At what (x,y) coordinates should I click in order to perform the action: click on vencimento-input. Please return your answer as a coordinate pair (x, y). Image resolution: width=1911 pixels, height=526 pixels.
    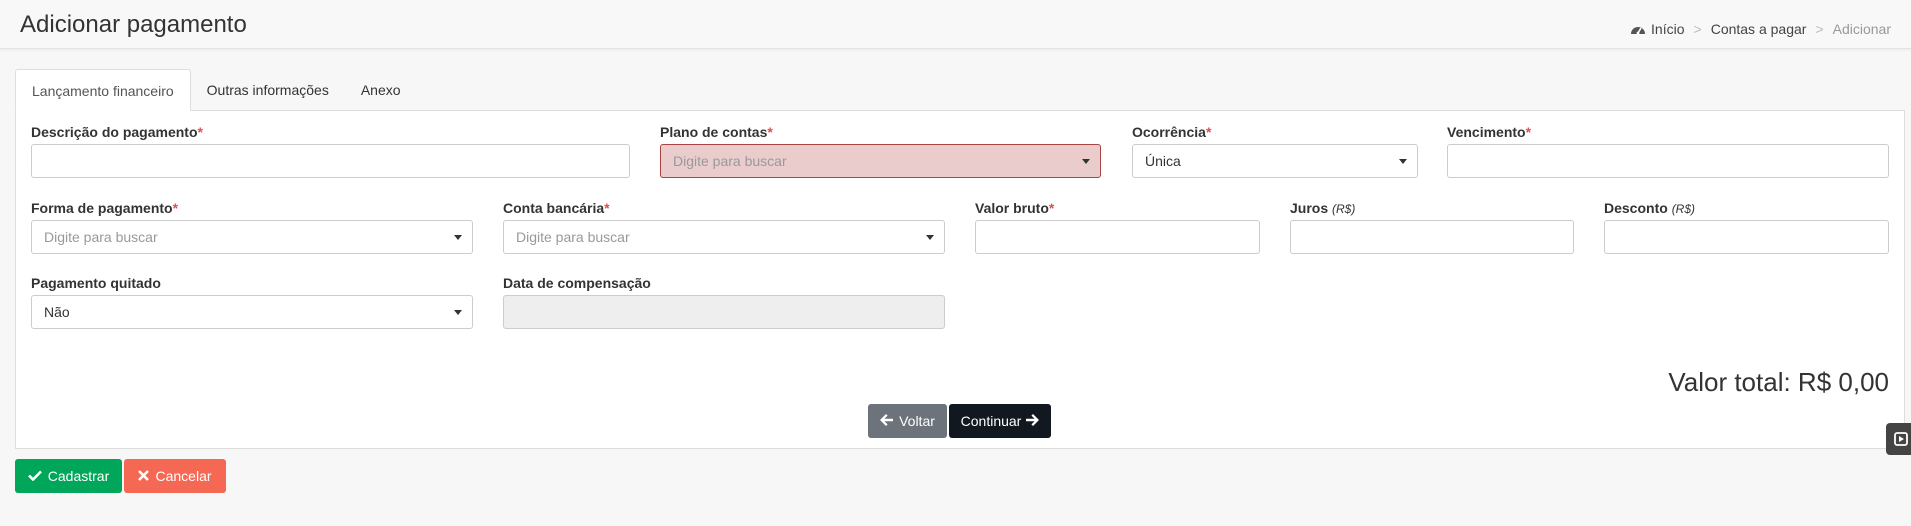
    Looking at the image, I should click on (1668, 161).